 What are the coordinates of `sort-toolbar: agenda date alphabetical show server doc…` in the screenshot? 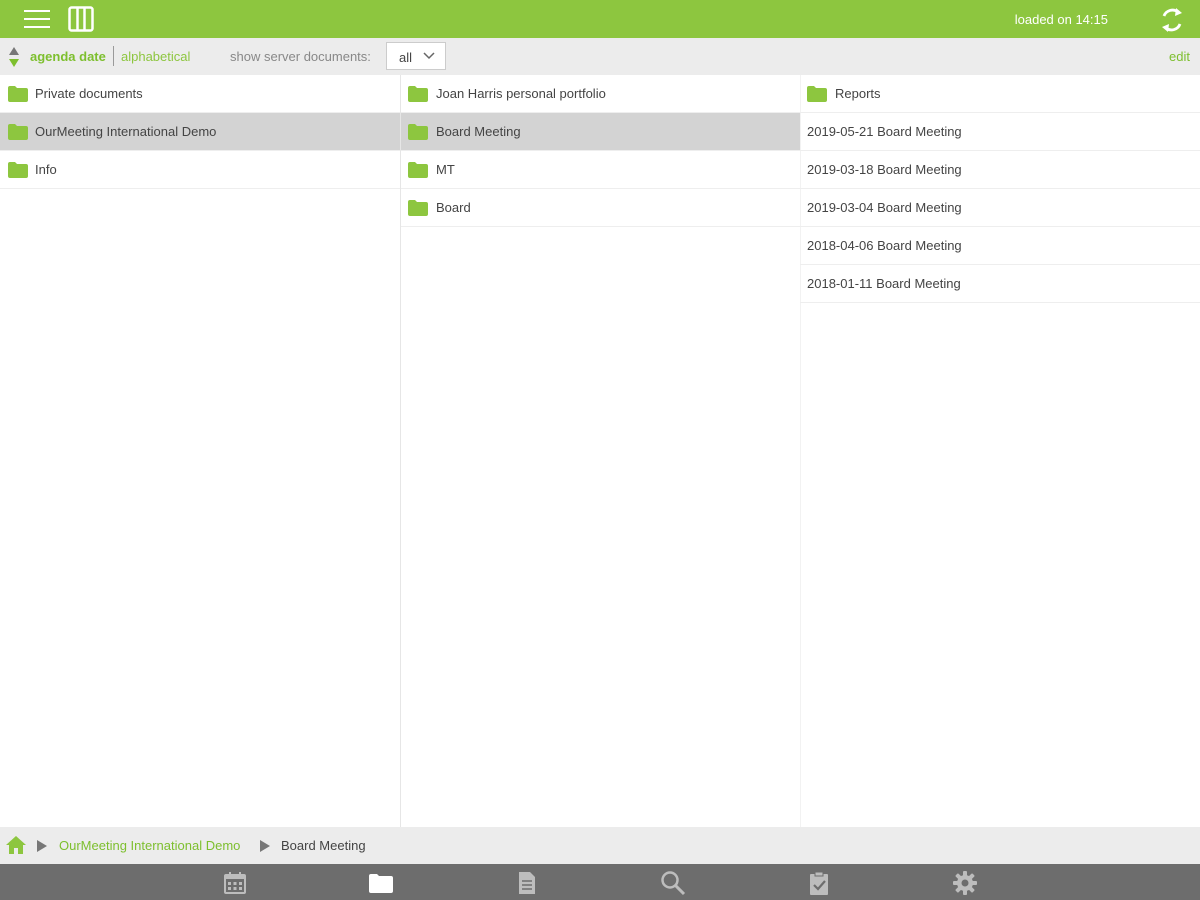 It's located at (600, 56).